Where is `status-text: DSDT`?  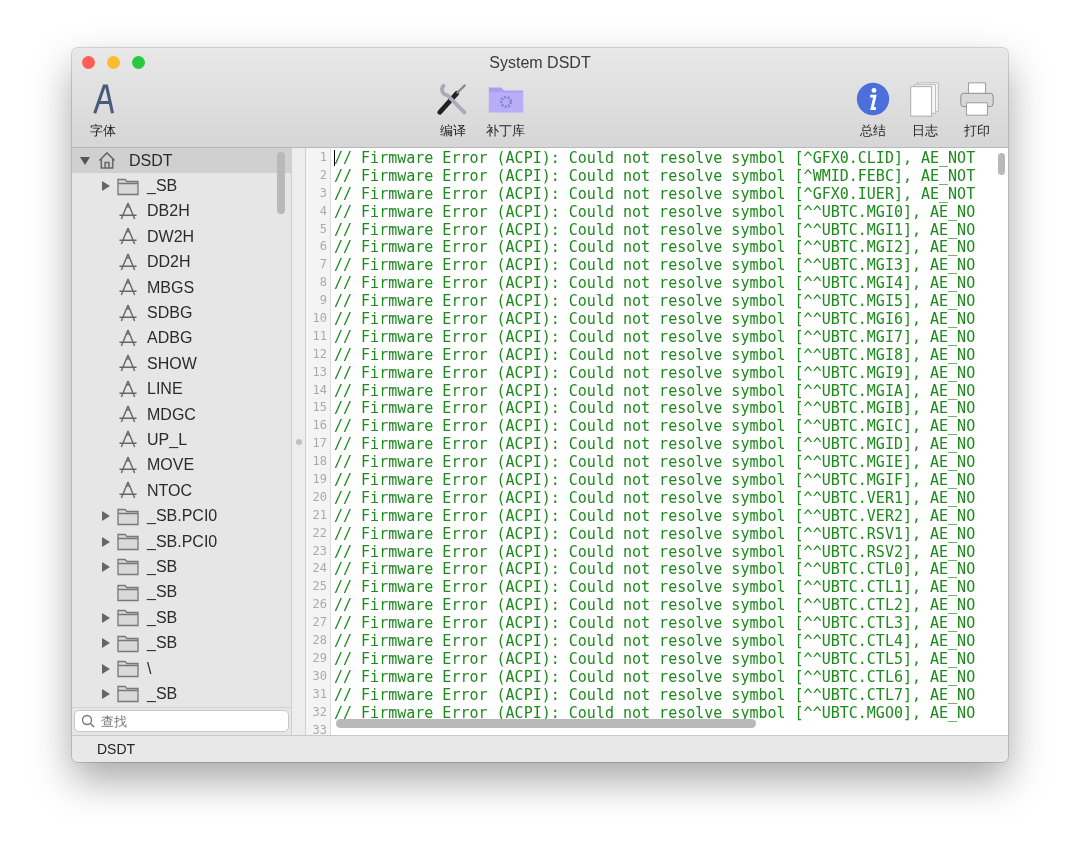 status-text: DSDT is located at coordinates (116, 749).